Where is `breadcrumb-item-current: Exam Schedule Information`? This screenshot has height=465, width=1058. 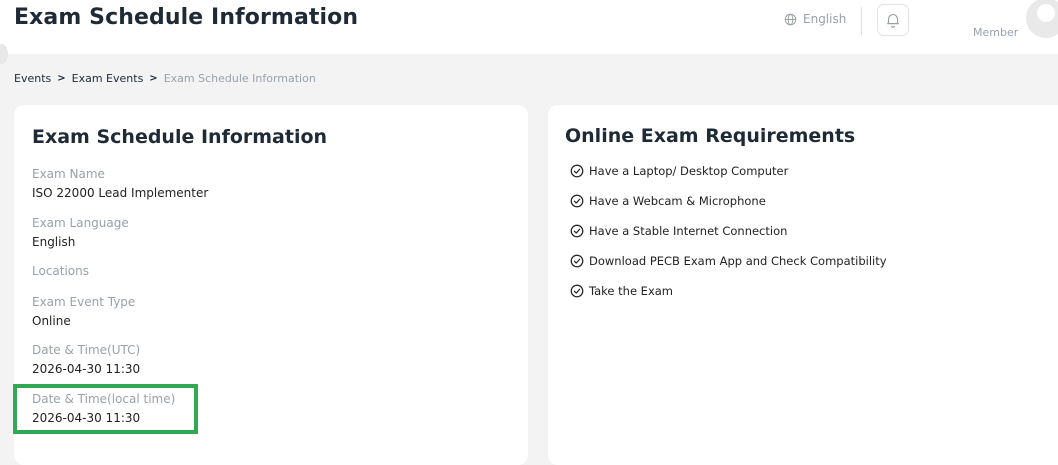
breadcrumb-item-current: Exam Schedule Information is located at coordinates (239, 78).